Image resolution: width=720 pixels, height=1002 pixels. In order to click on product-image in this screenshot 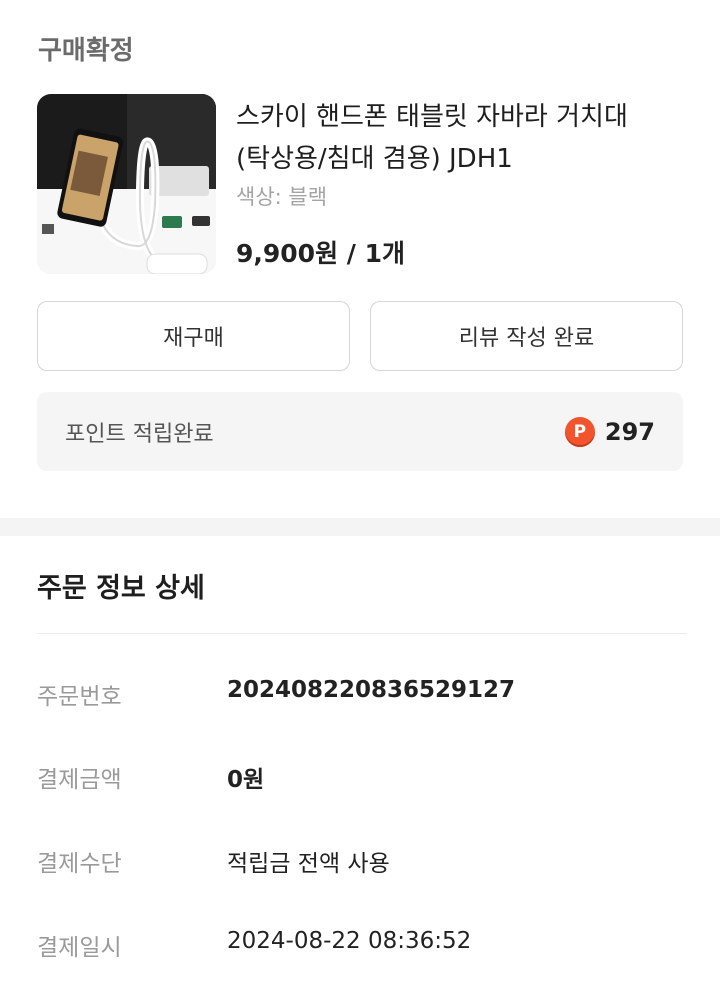, I will do `click(126, 184)`.